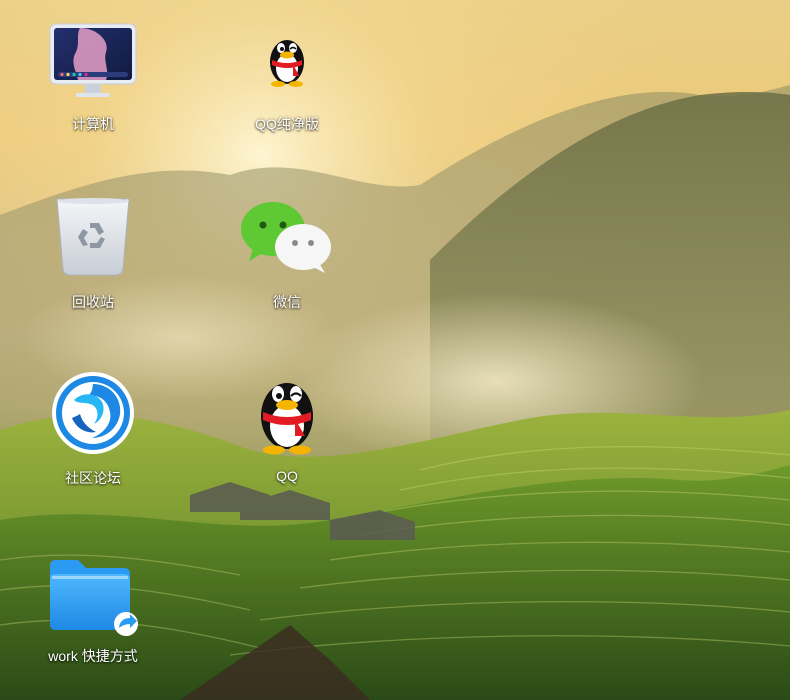 This screenshot has width=790, height=700. Describe the element at coordinates (287, 93) in the screenshot. I see `desktop-icon-qq-pure: QQ纯净版` at that location.